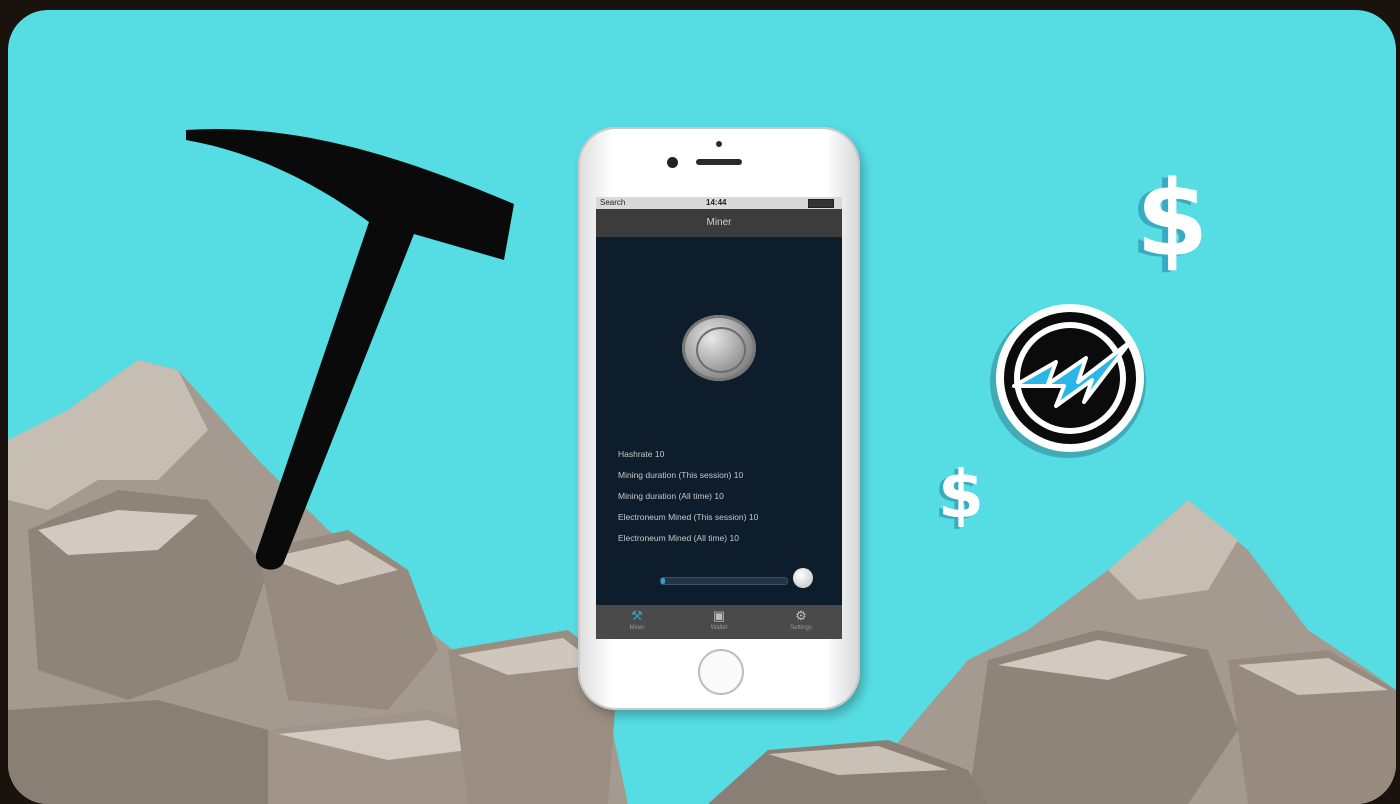 This screenshot has width=1400, height=804. I want to click on tab-settings: ⚙ Settings, so click(801, 622).